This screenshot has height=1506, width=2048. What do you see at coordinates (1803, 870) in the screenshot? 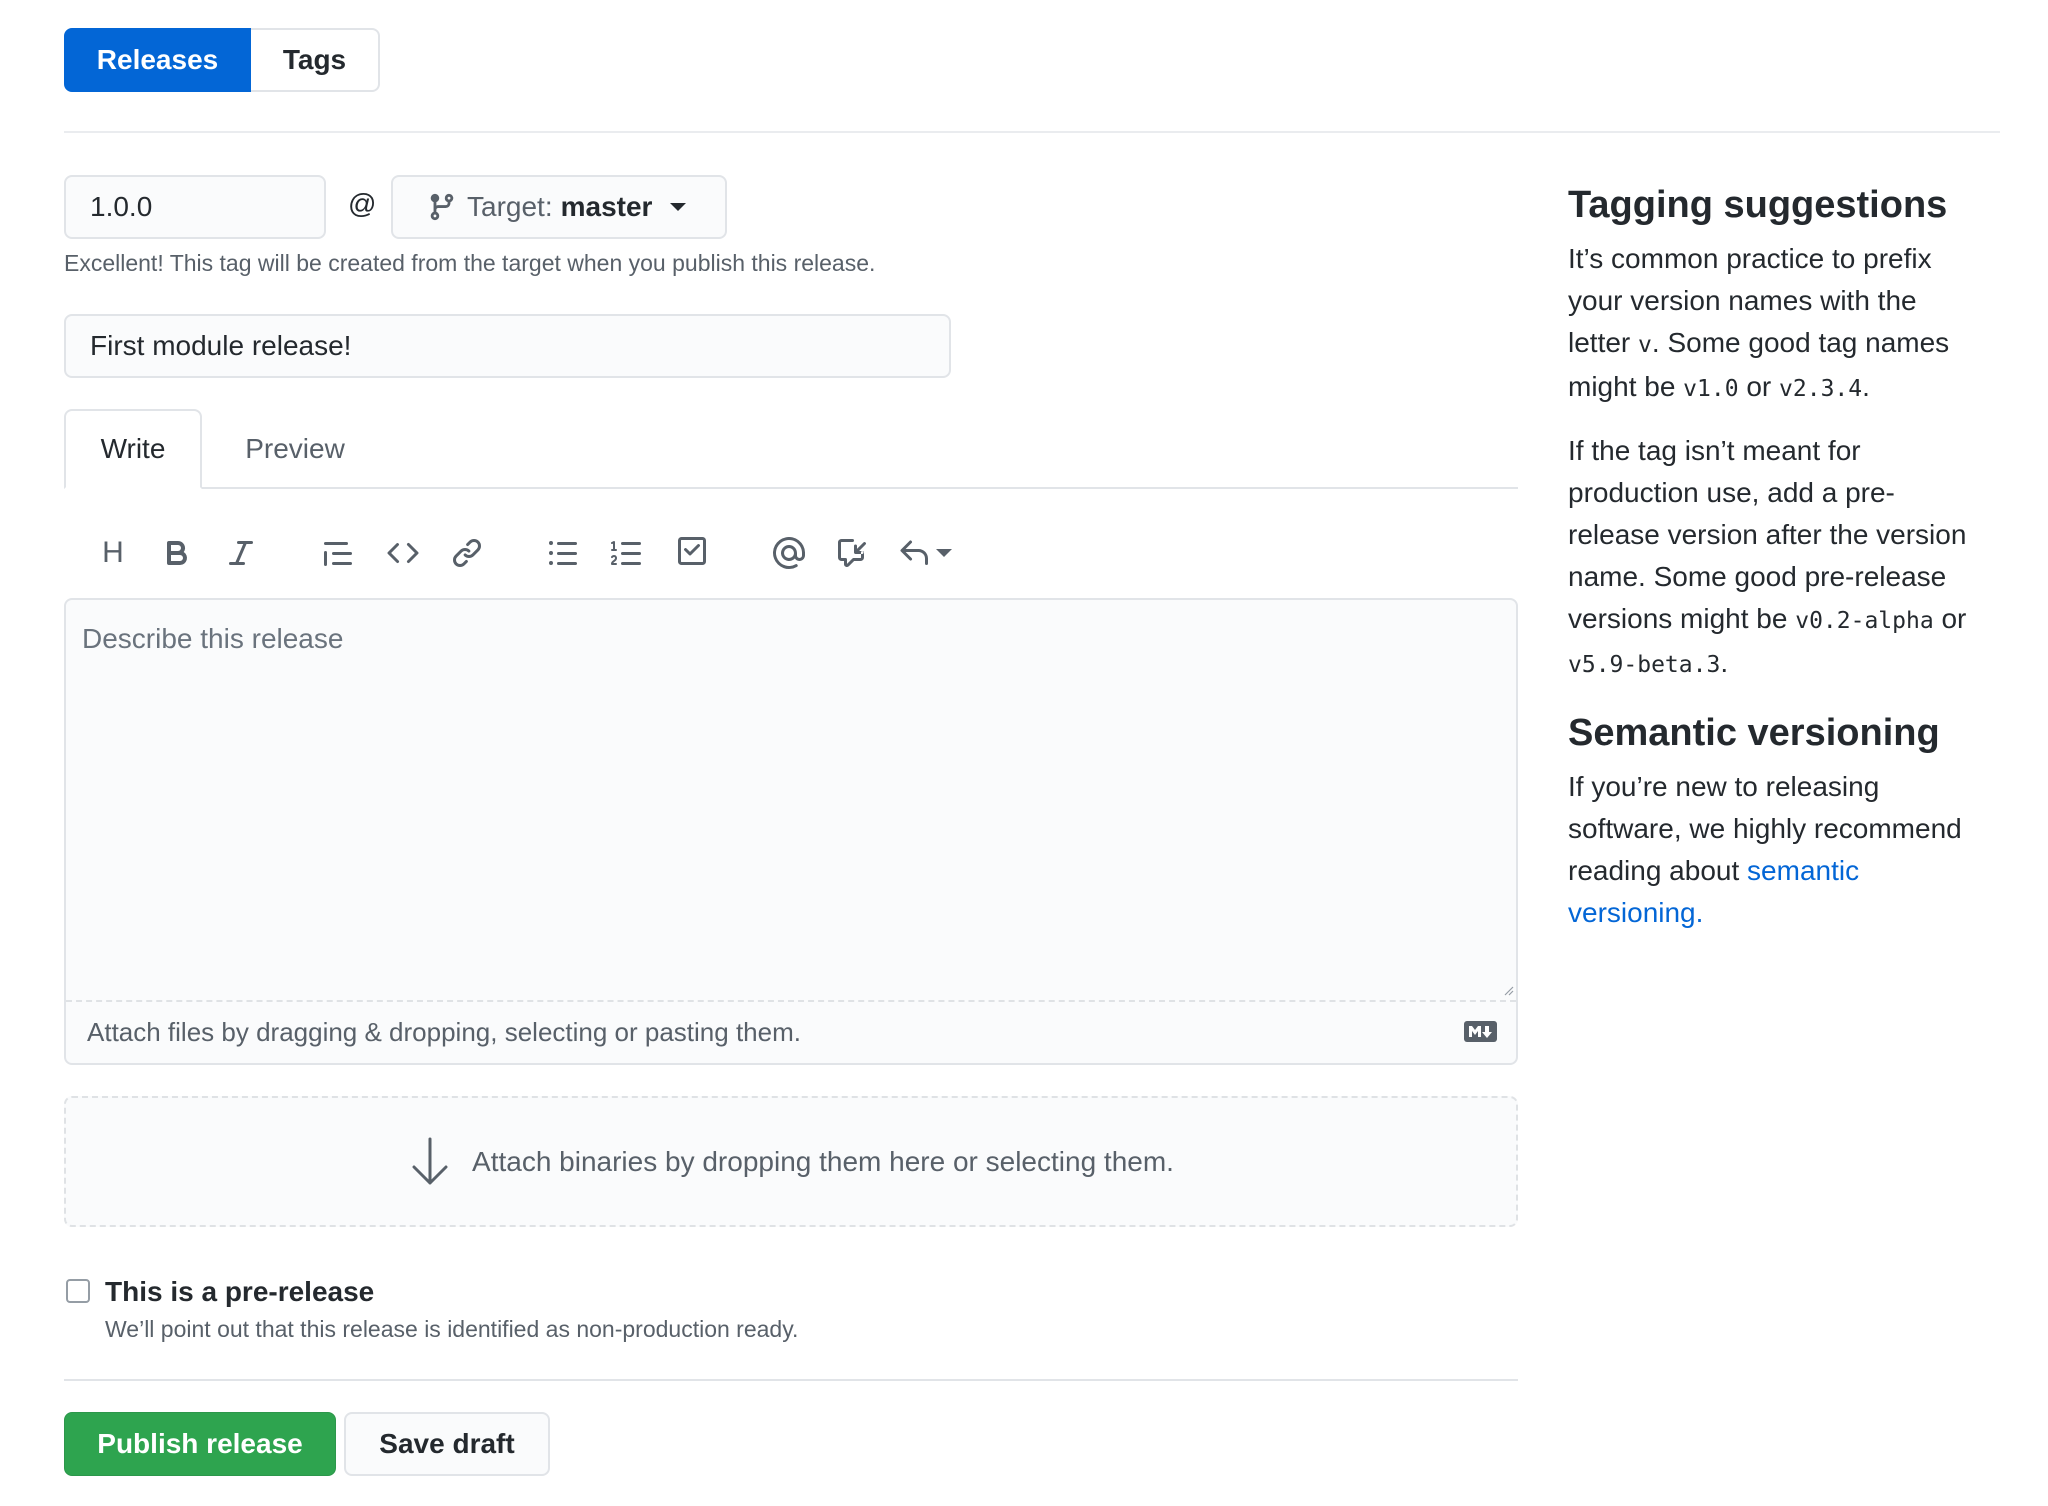
I see `semantic-versioning-link: semantic` at bounding box center [1803, 870].